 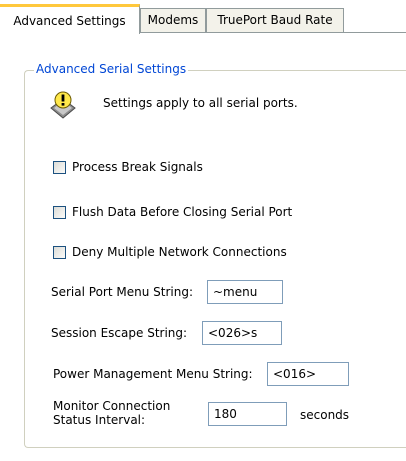 I want to click on deny-multiple-connections-checkbox: Deny Multiple Network Connections, so click(x=170, y=252).